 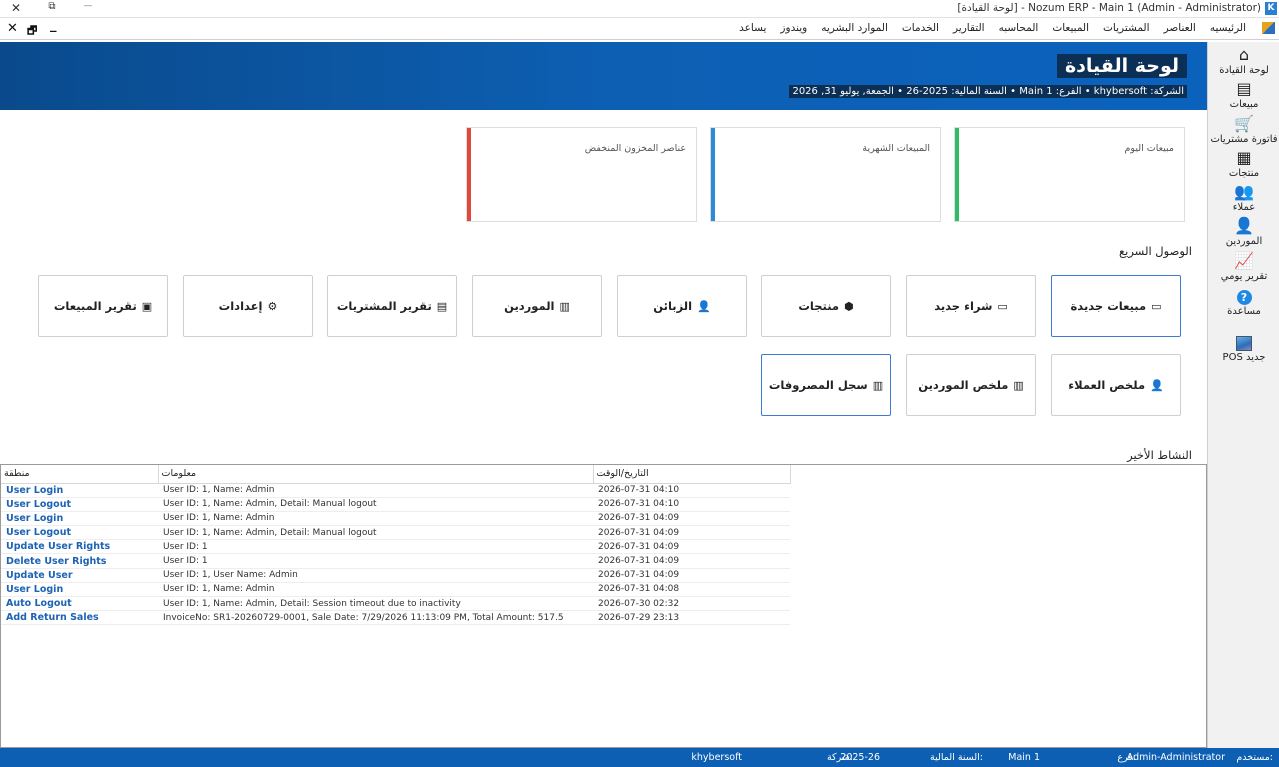 What do you see at coordinates (1244, 70) in the screenshot?
I see `sidebar-item-label: لوحة القيادة` at bounding box center [1244, 70].